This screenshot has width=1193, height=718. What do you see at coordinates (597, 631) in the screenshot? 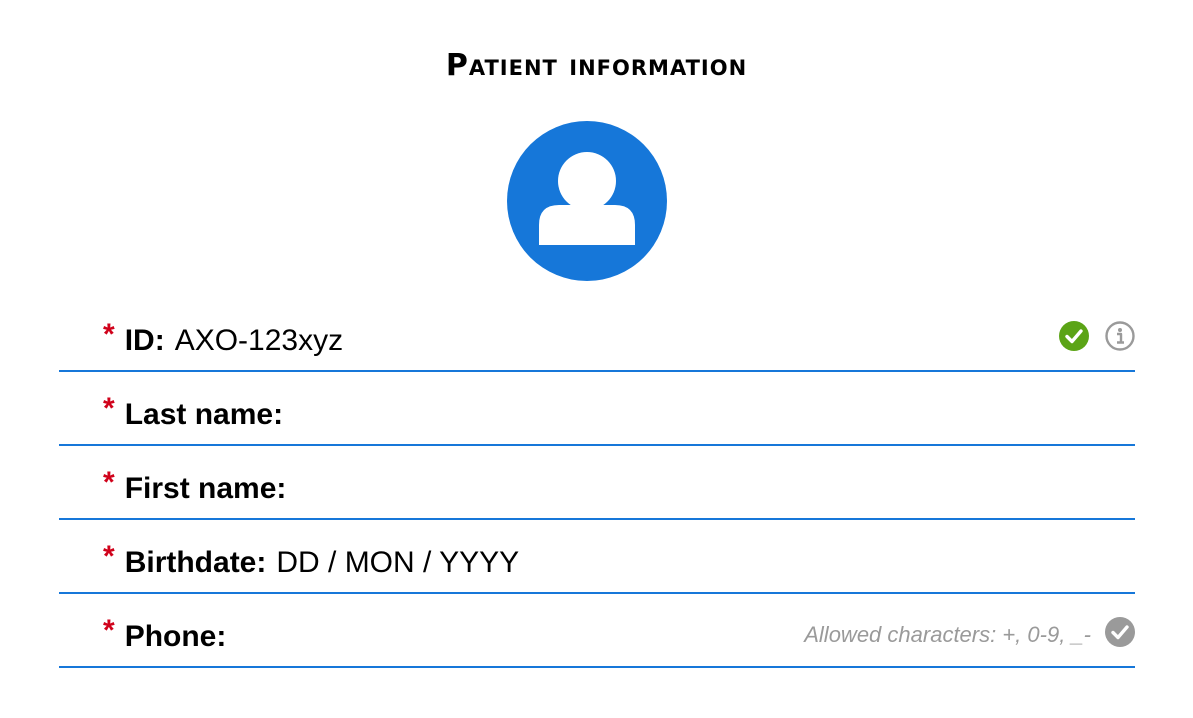
I see `phone-field: * Phone: Allowed characters: +, 0-9, _-` at bounding box center [597, 631].